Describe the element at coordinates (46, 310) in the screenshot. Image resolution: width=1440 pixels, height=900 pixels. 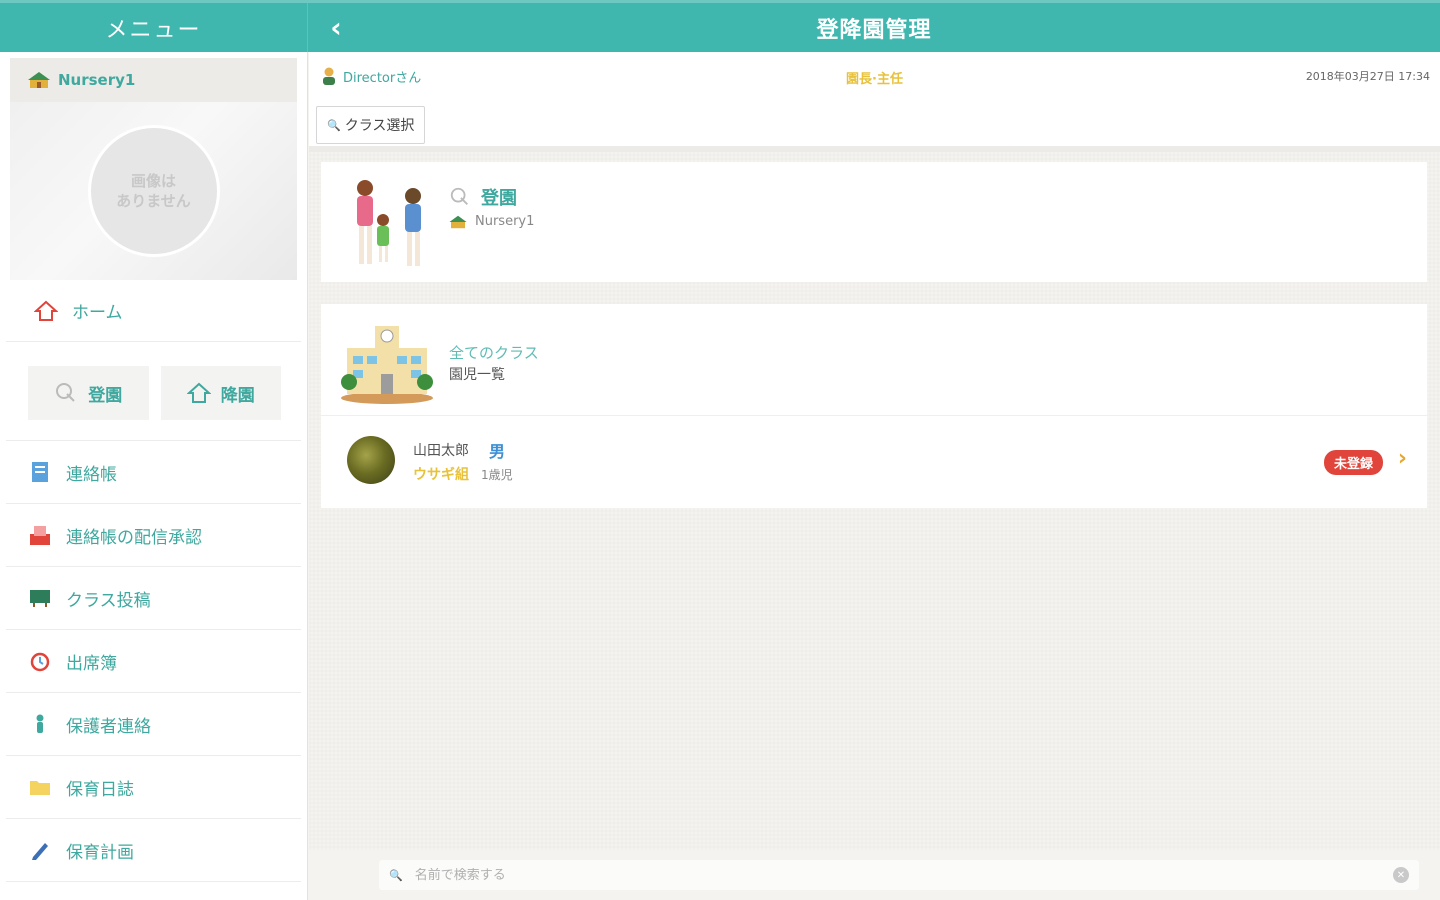
I see `home-icon` at that location.